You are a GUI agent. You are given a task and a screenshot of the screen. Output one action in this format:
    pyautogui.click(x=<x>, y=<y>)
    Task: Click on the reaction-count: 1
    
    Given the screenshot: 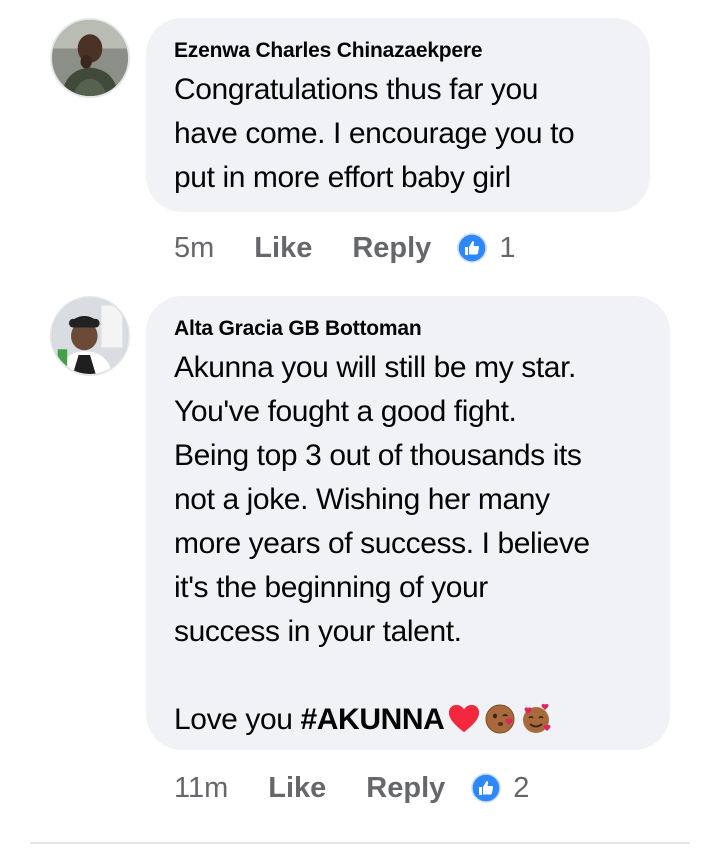 What is the action you would take?
    pyautogui.click(x=507, y=248)
    